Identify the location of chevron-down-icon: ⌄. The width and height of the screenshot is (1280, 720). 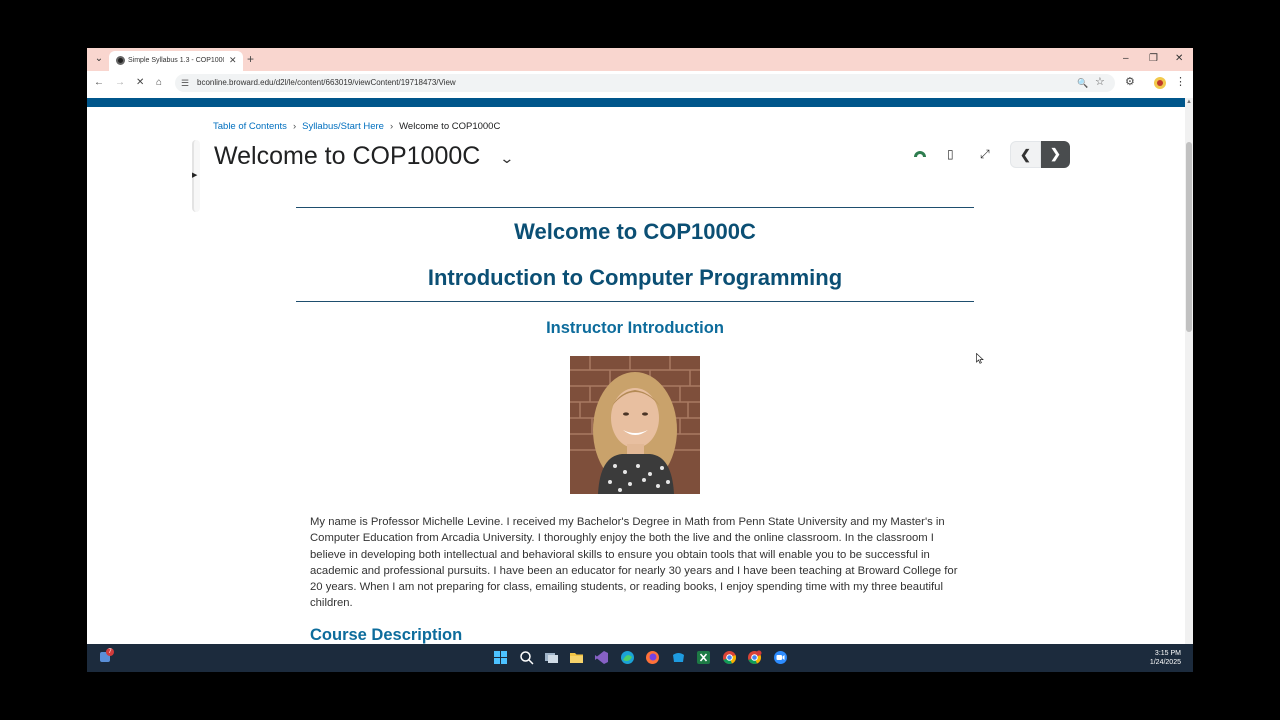
(506, 158).